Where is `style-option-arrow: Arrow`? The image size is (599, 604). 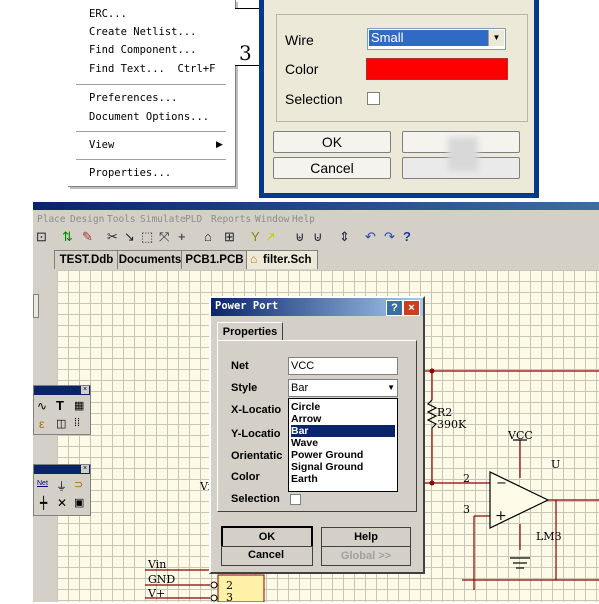 style-option-arrow: Arrow is located at coordinates (343, 419).